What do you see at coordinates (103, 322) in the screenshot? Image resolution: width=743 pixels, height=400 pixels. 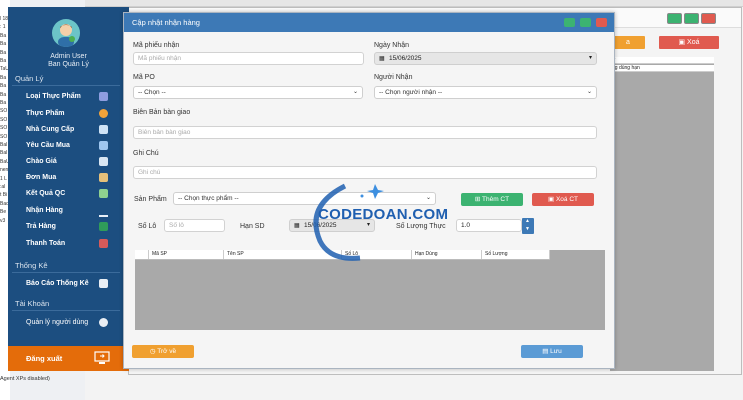 I see `users-icon` at bounding box center [103, 322].